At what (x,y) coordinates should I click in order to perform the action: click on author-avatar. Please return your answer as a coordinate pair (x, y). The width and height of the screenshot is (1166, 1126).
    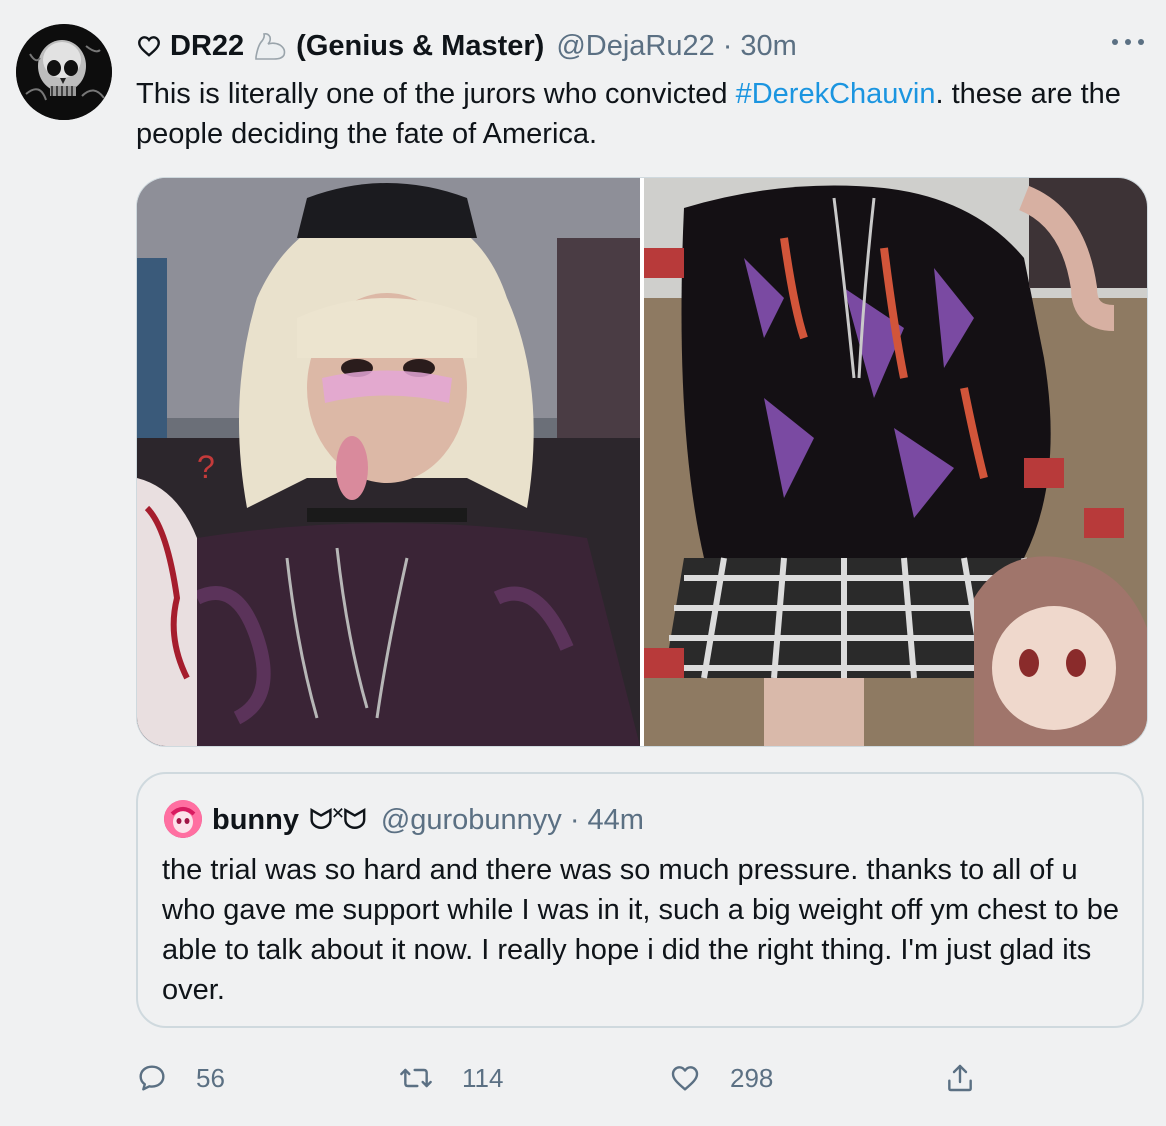
    Looking at the image, I should click on (64, 72).